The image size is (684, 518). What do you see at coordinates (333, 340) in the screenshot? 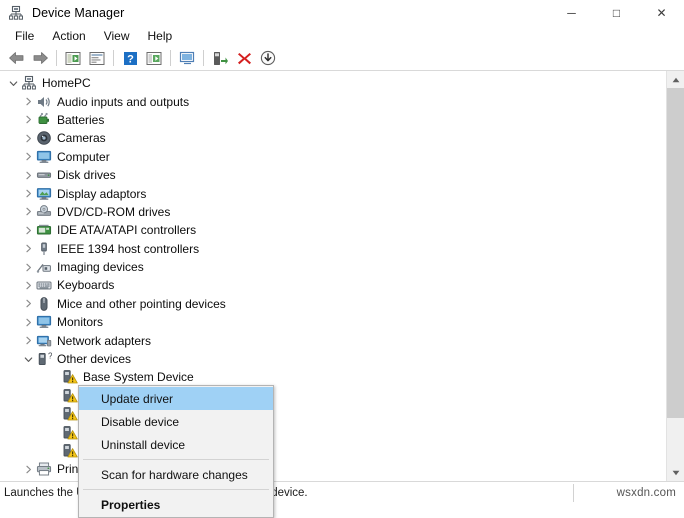
I see `tree-row: Network adapters` at bounding box center [333, 340].